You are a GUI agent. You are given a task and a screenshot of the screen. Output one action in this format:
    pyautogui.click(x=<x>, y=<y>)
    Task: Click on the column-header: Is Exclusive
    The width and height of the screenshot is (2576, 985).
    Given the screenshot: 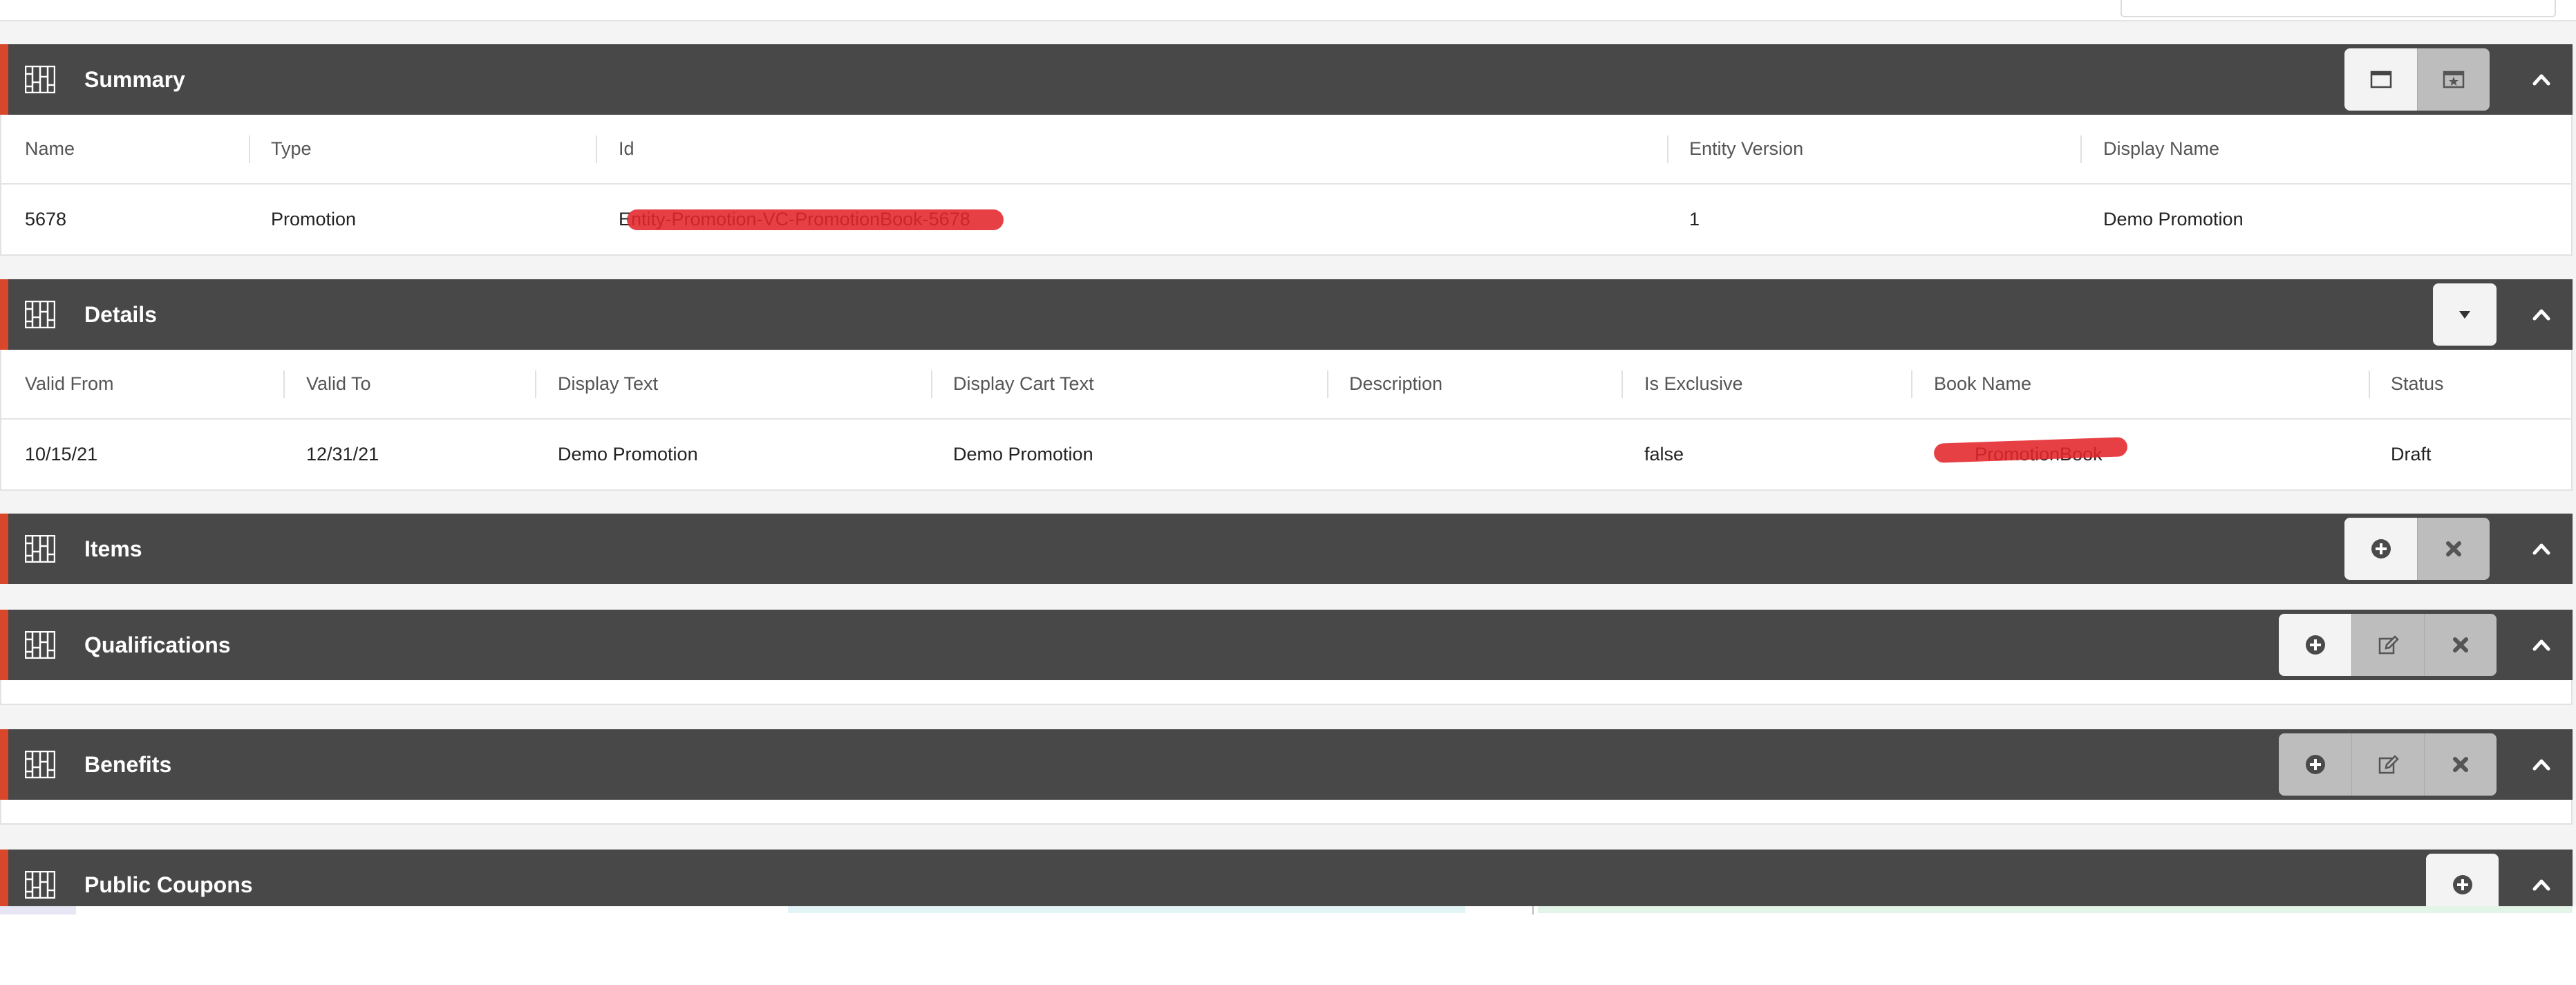 What is the action you would take?
    pyautogui.click(x=1693, y=384)
    